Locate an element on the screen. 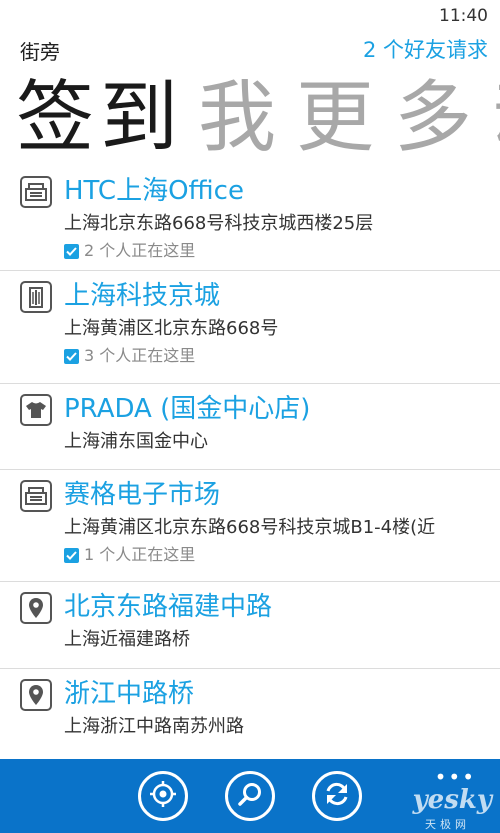 This screenshot has height=833, width=500. place-name: PRADA (国金中心店) is located at coordinates (187, 409).